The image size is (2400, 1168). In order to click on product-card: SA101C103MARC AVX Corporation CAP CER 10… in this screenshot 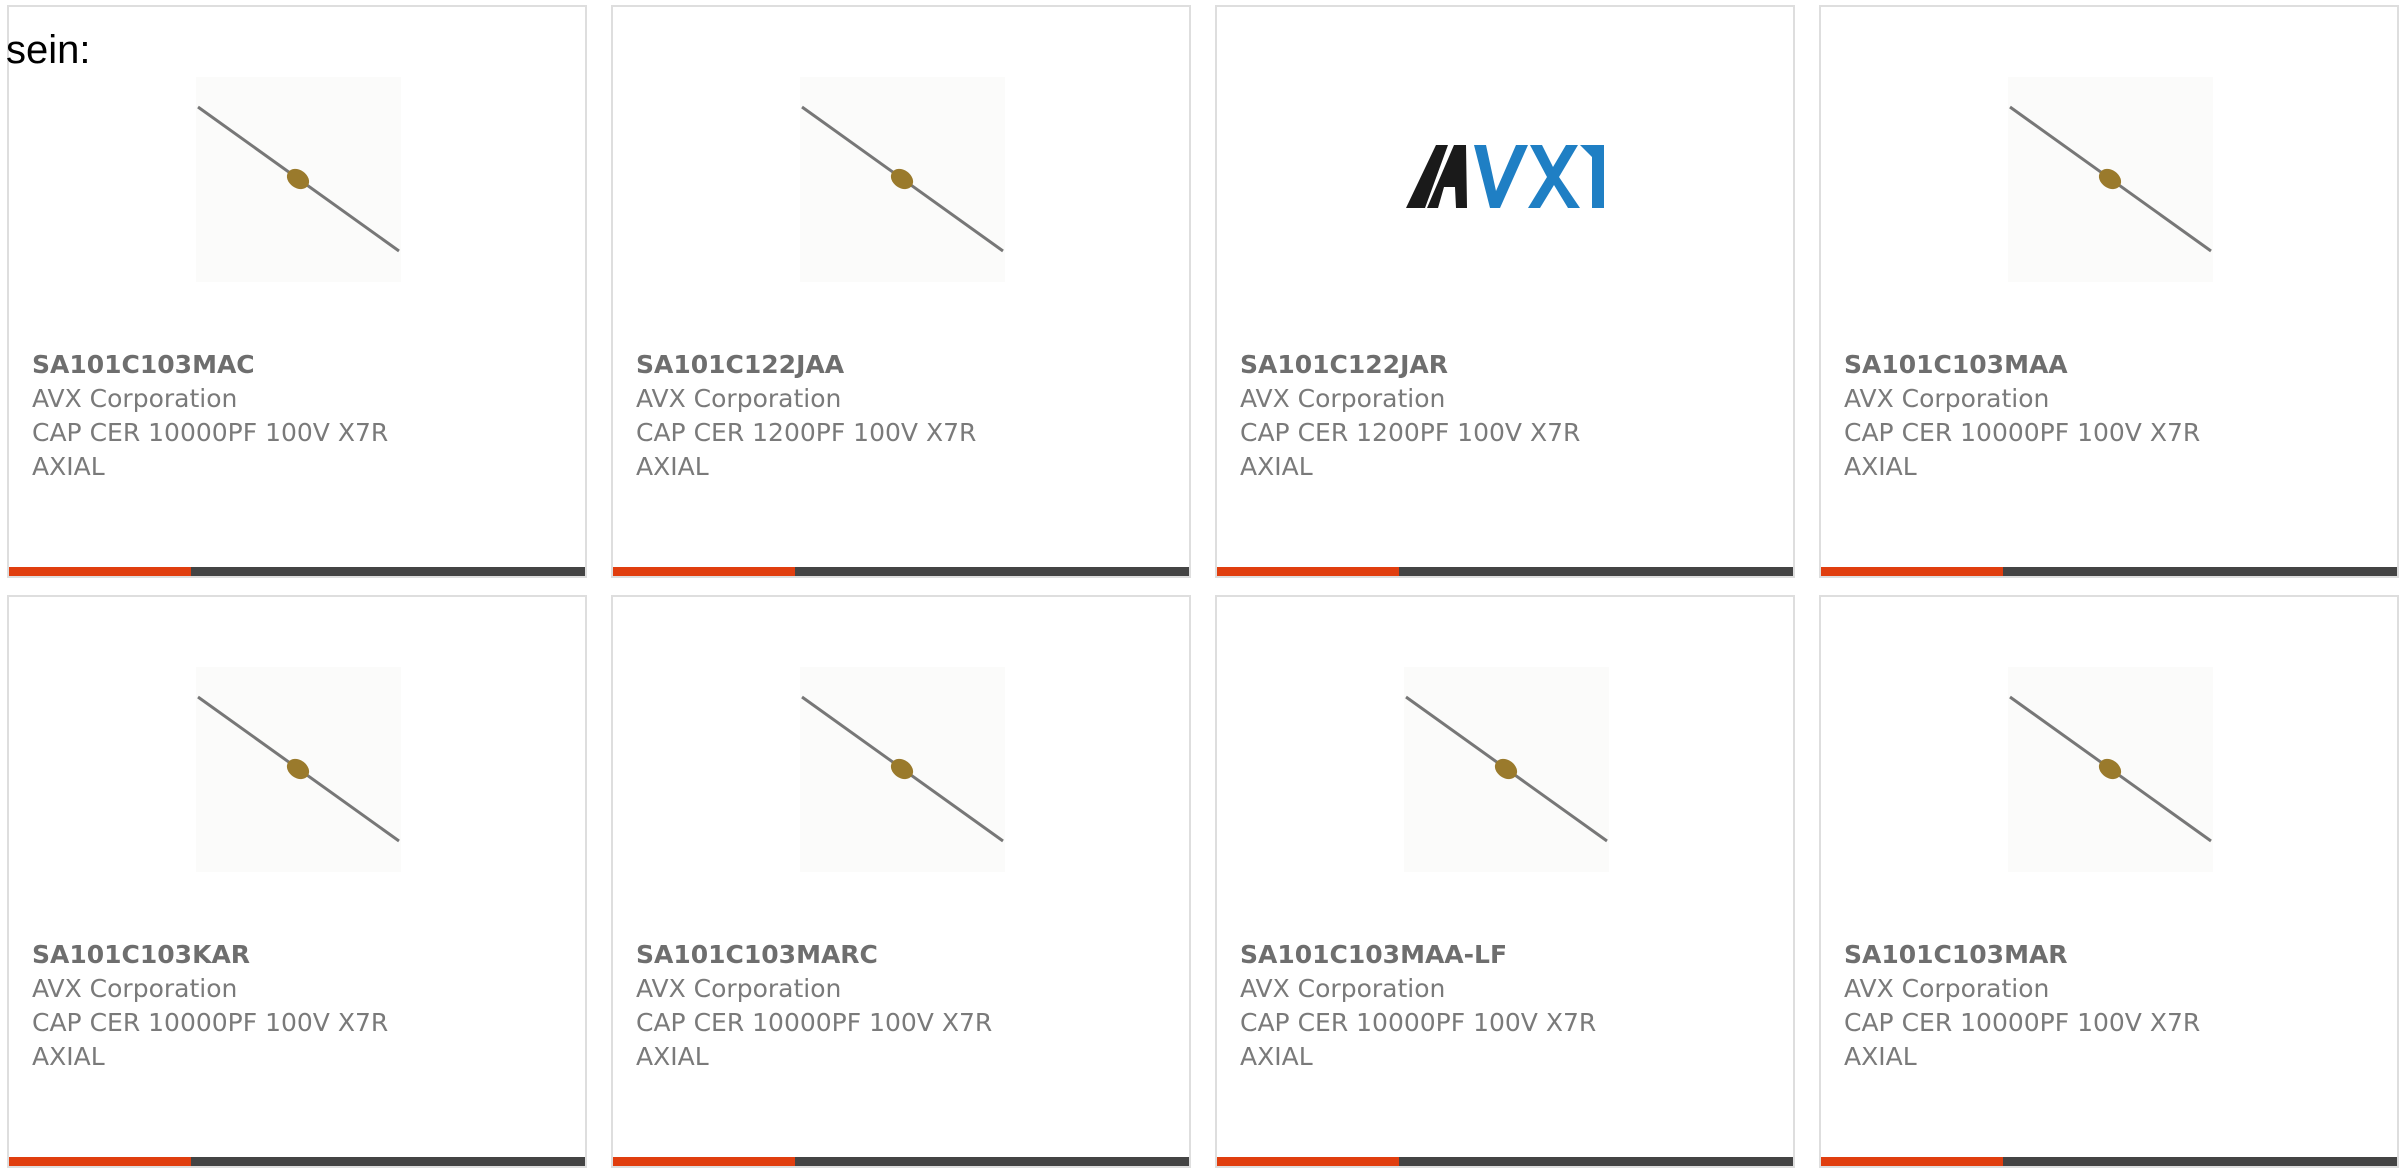, I will do `click(901, 881)`.